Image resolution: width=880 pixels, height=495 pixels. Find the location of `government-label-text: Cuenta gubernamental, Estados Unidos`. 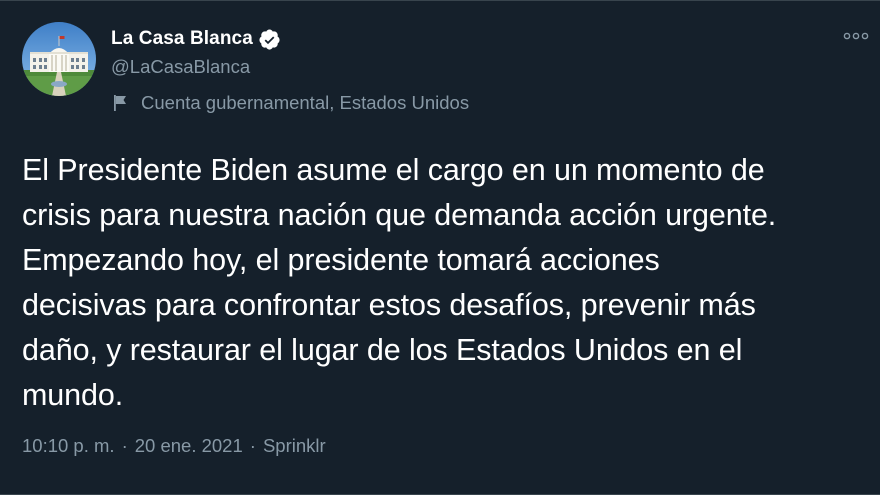

government-label-text: Cuenta gubernamental, Estados Unidos is located at coordinates (305, 102).